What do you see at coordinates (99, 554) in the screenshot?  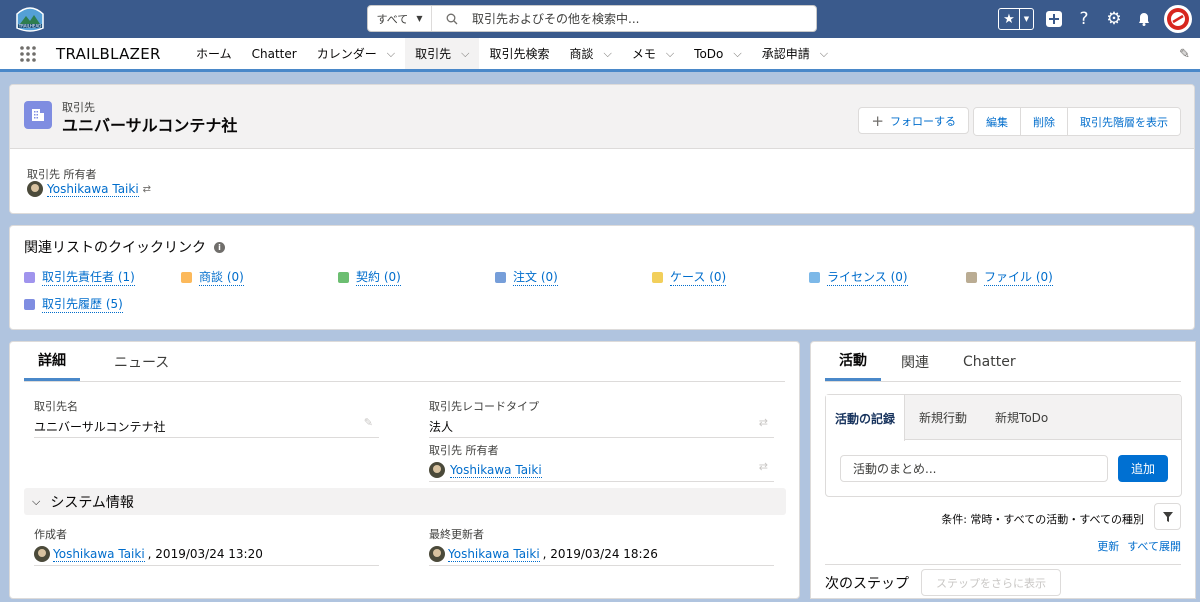 I see `creator-link: Yoshikawa Taiki` at bounding box center [99, 554].